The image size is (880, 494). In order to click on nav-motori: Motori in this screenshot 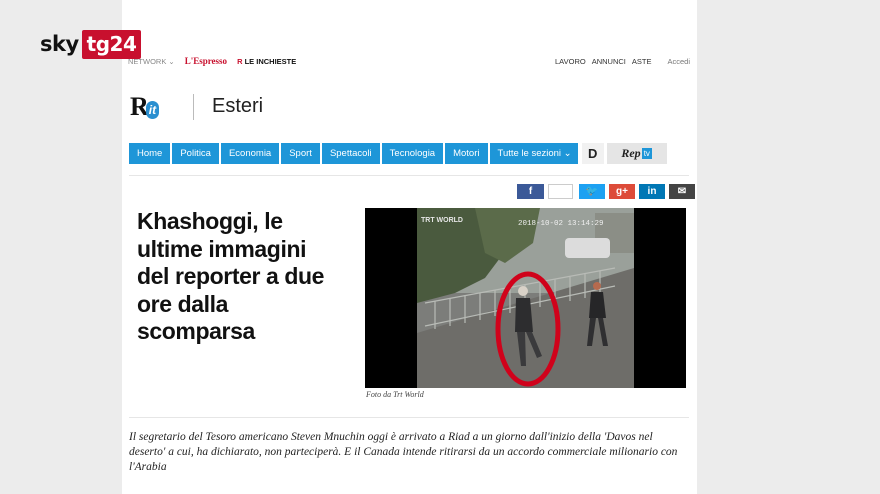, I will do `click(466, 153)`.